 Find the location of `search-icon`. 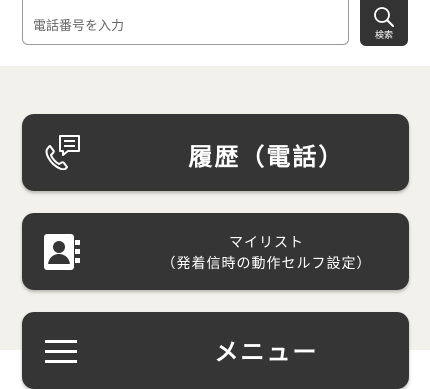

search-icon is located at coordinates (384, 17).